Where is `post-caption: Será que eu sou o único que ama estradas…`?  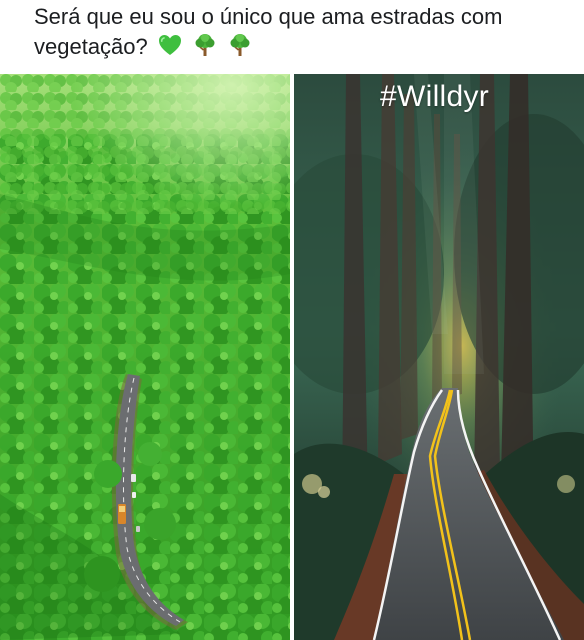 post-caption: Será que eu sou o único que ama estradas… is located at coordinates (299, 32).